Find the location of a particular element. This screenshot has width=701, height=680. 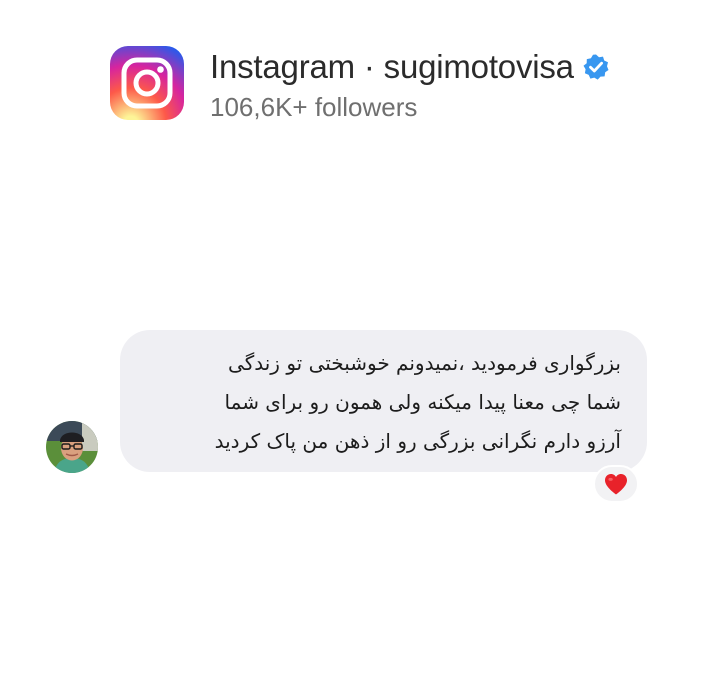

heart-icon is located at coordinates (616, 484).